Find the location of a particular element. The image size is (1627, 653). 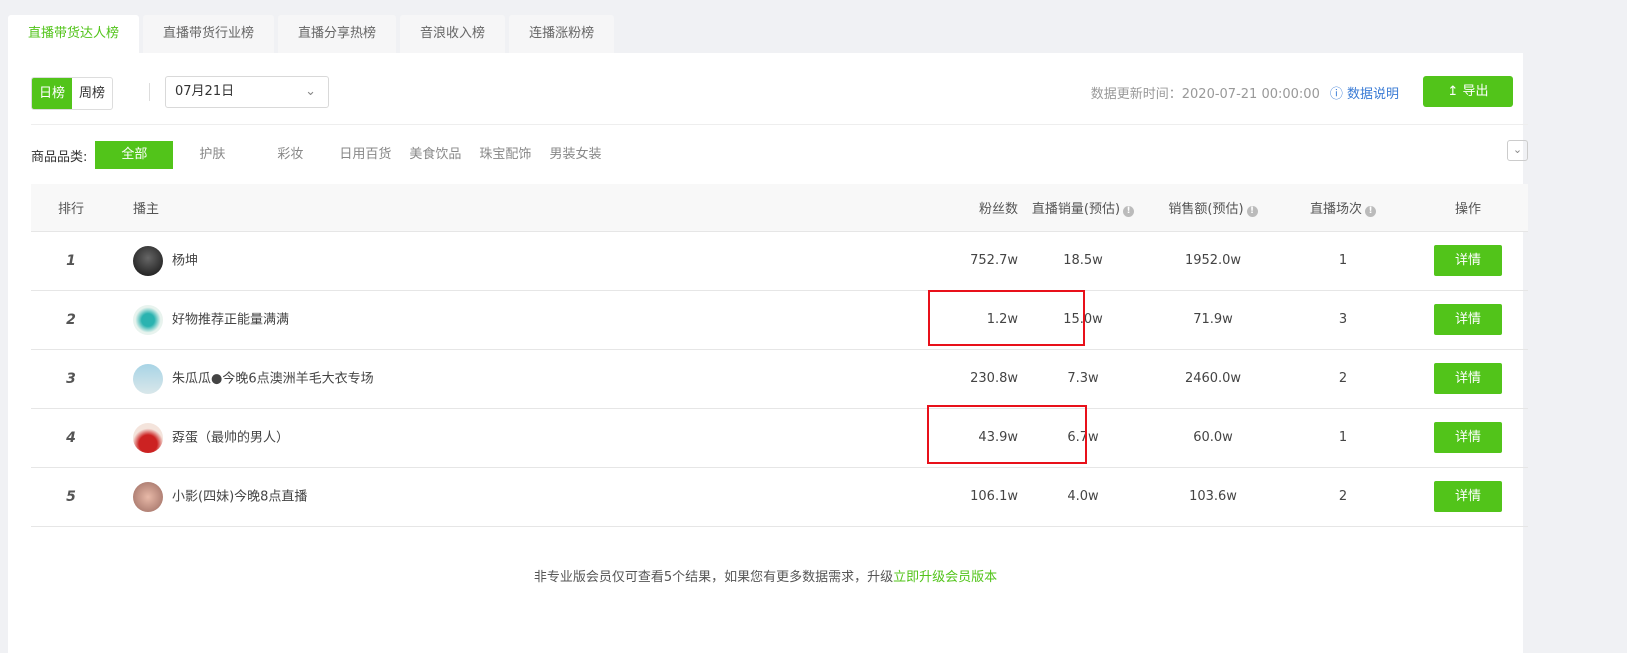

category-filter: 商品品类: 全部 护肤 彩妆 日用百货 美食饮品 珠宝配饰 男装女装 is located at coordinates (320, 155).